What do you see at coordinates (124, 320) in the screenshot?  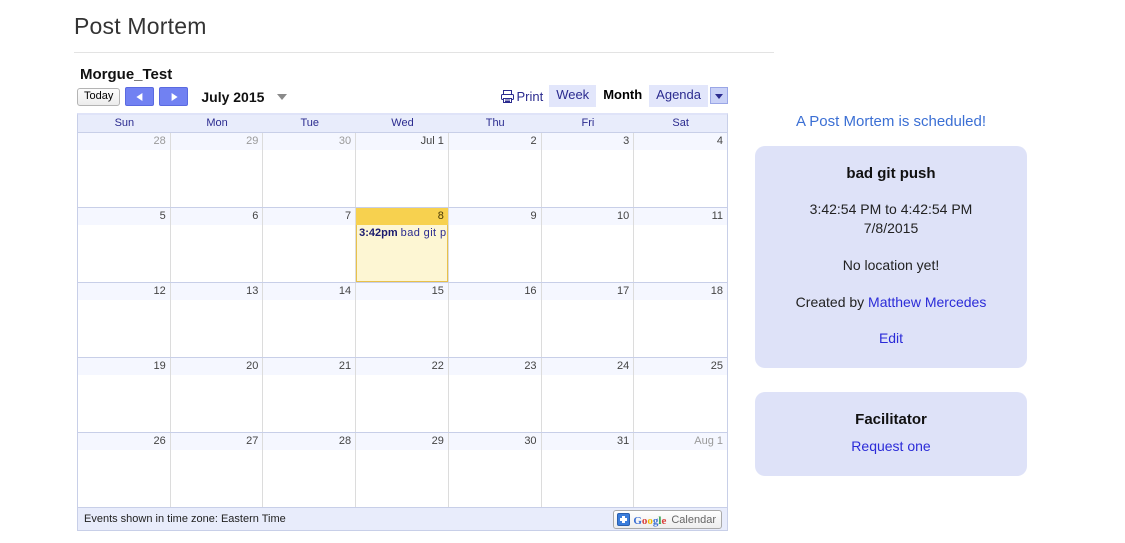 I see `calendar-day-cell: 12` at bounding box center [124, 320].